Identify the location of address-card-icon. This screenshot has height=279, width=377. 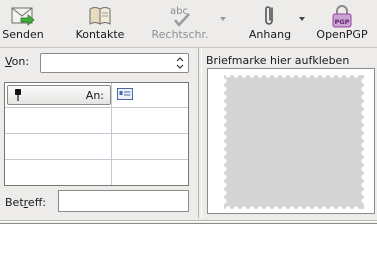
(125, 94).